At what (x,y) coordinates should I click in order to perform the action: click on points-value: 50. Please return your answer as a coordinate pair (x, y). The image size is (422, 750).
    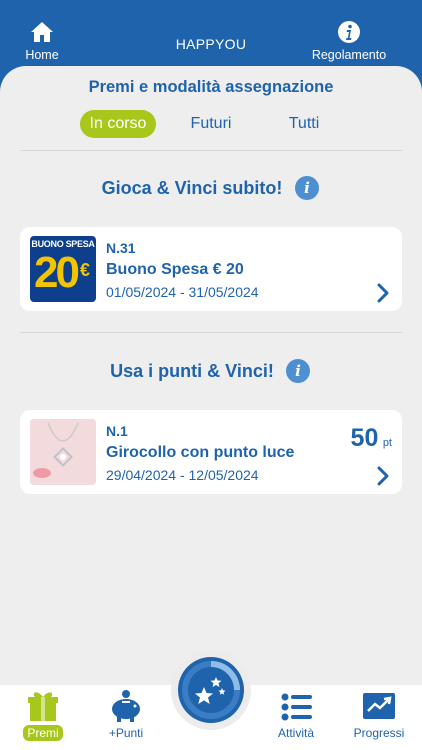
    Looking at the image, I should click on (364, 438).